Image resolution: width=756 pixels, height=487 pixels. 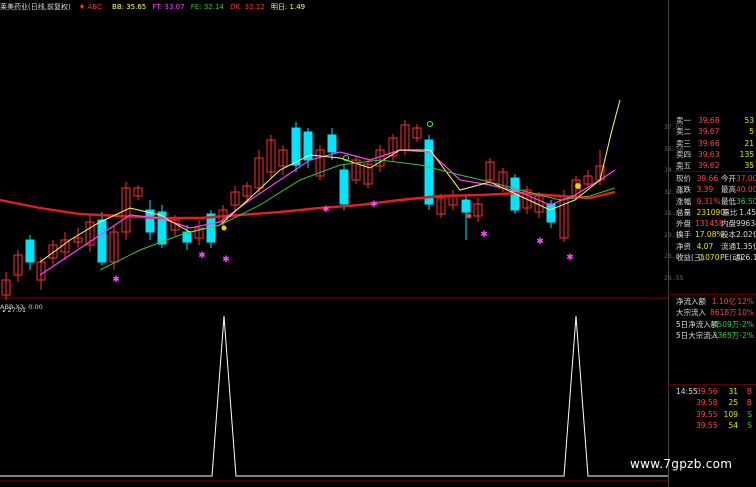 I want to click on trade-time: 14:55, so click(x=687, y=391).